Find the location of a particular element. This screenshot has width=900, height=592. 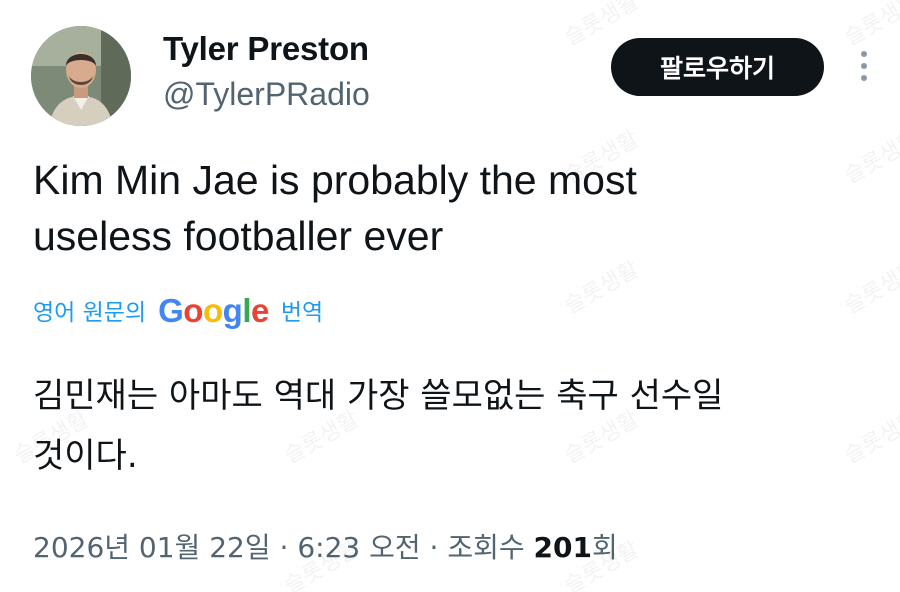

avatar-photo is located at coordinates (81, 76).